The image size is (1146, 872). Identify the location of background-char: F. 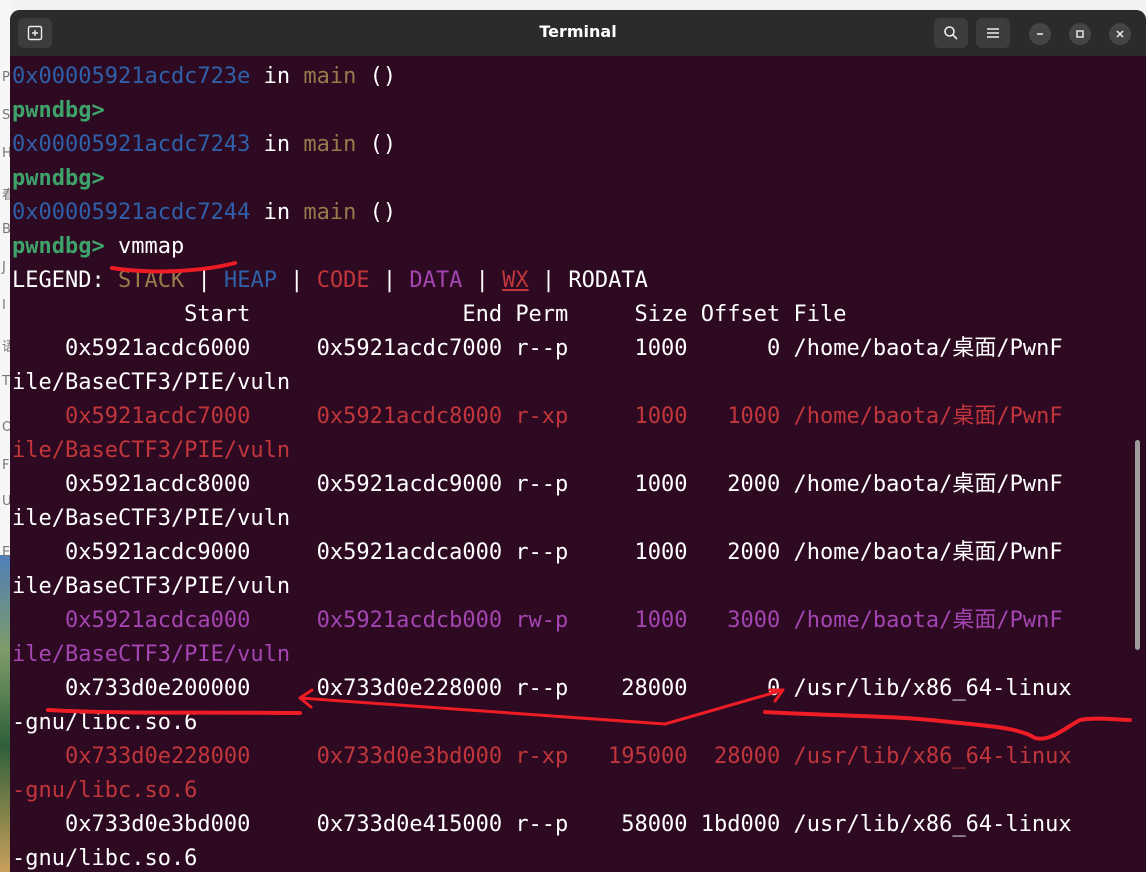
(6, 465).